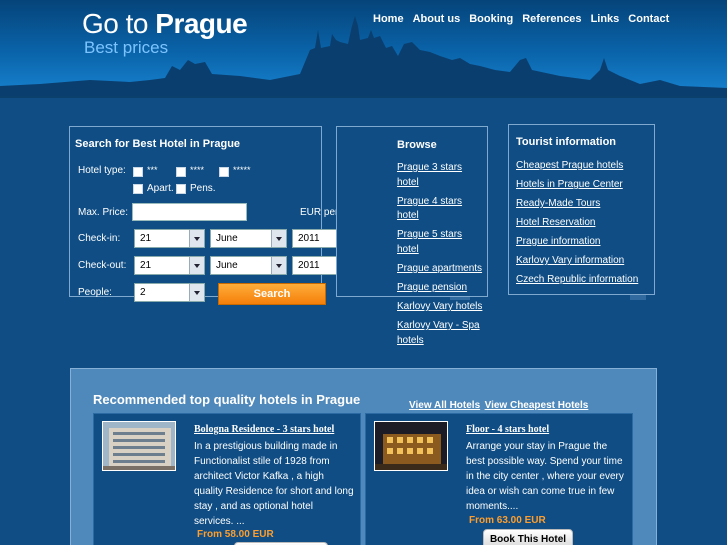  Describe the element at coordinates (181, 172) in the screenshot. I see `stars-4-checkbox` at that location.